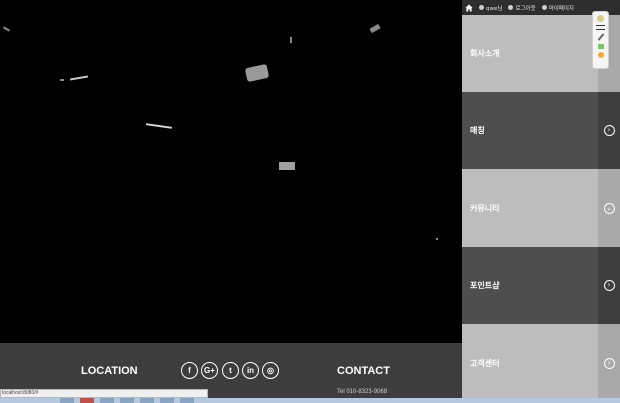 The height and width of the screenshot is (403, 620). What do you see at coordinates (109, 371) in the screenshot?
I see `footer-location-title: LOCATION` at bounding box center [109, 371].